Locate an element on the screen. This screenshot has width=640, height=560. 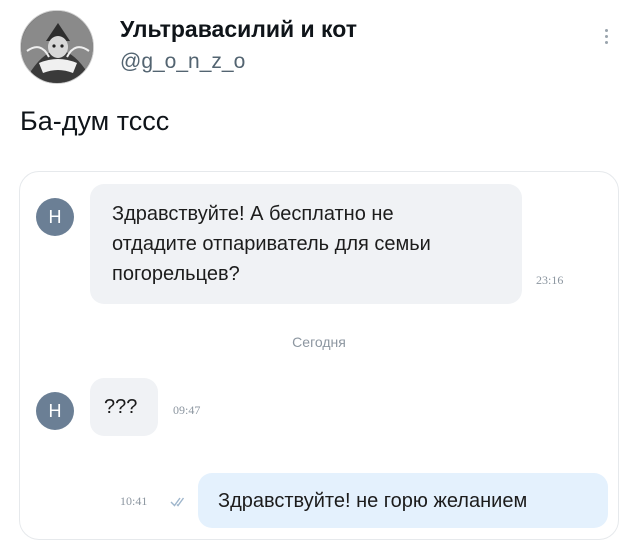
date-separator: Сегодня is located at coordinates (319, 342).